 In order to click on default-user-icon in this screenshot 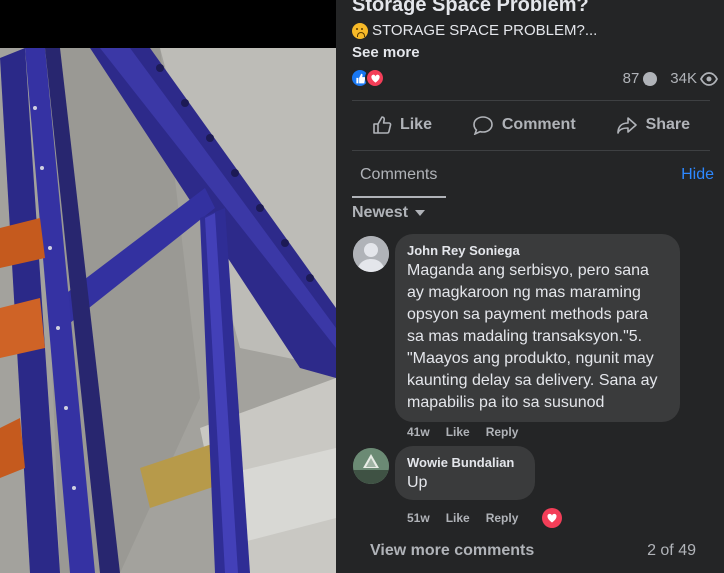, I will do `click(371, 254)`.